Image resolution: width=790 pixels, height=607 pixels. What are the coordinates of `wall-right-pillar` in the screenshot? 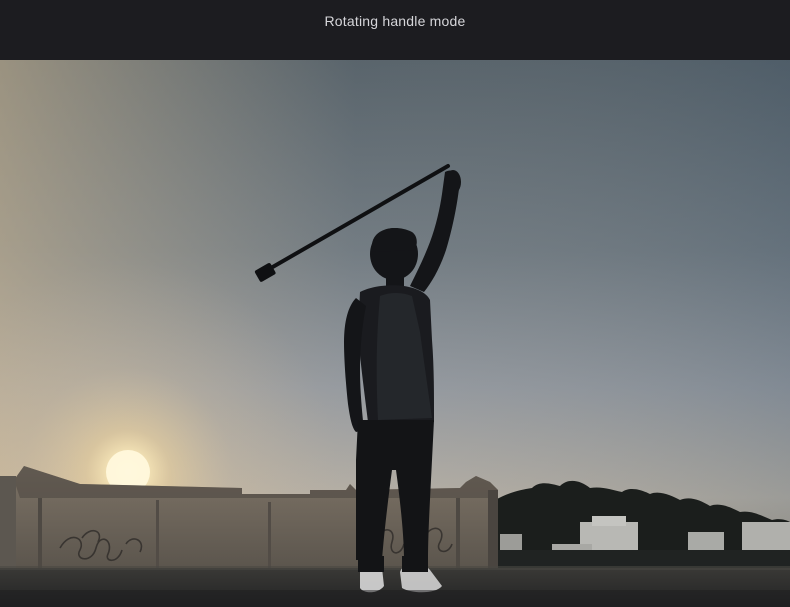 It's located at (493, 531).